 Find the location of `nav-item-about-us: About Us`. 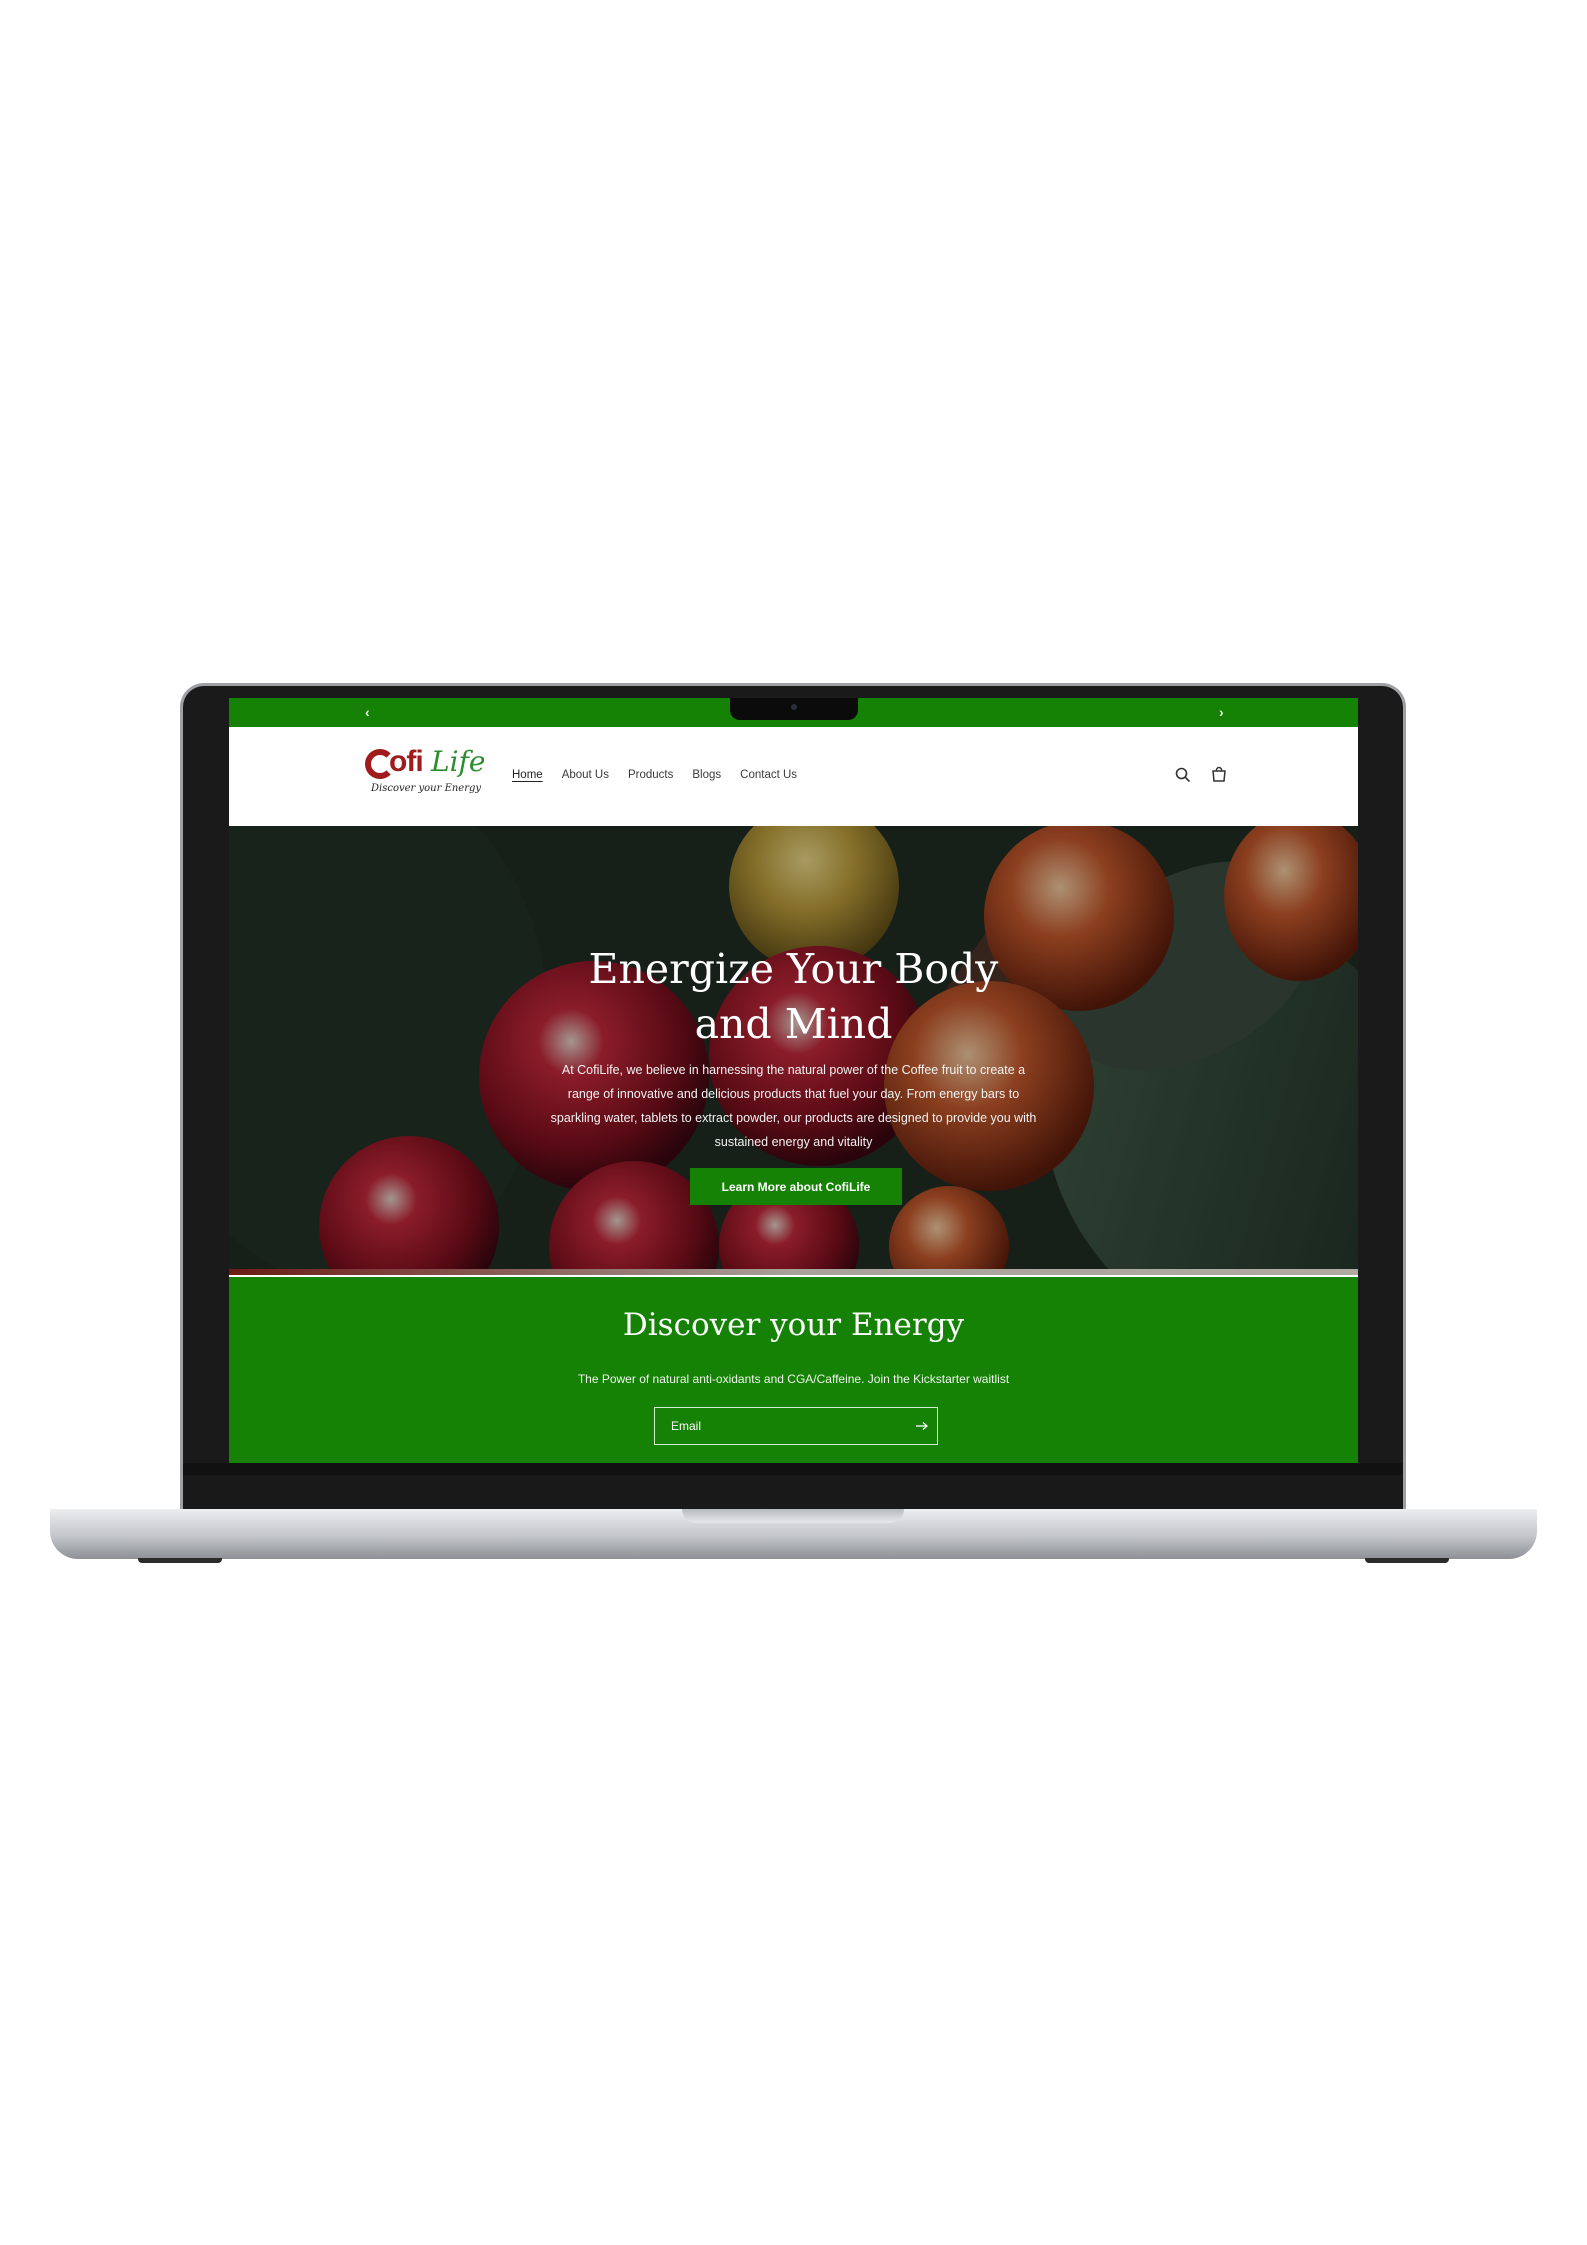

nav-item-about-us: About Us is located at coordinates (585, 775).